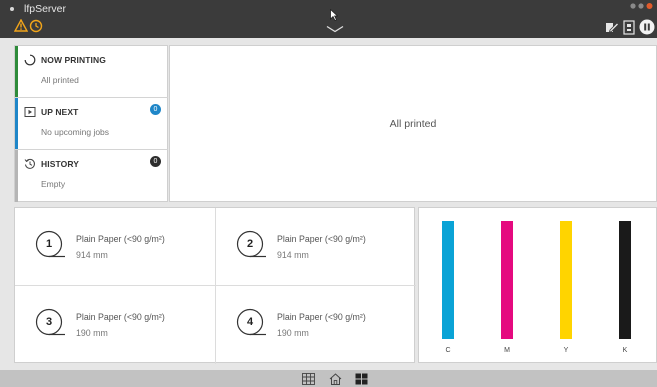  I want to click on title-bar: lfpServer, so click(328, 19).